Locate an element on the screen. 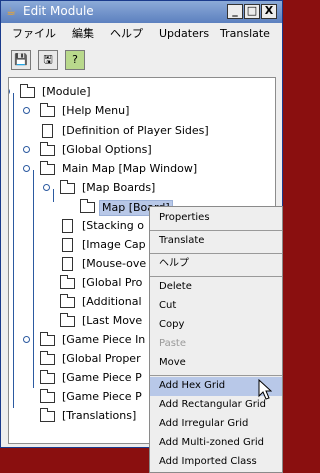 The image size is (320, 473). save-as-icon: 🖫 is located at coordinates (48, 59).